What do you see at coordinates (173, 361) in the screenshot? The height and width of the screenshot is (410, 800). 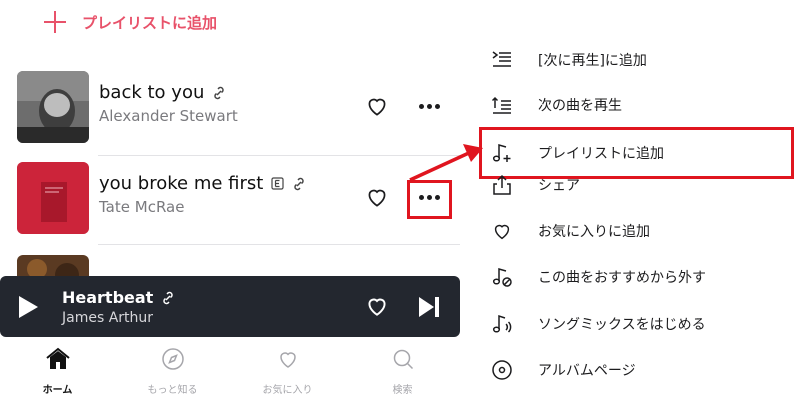 I see `compass-icon` at bounding box center [173, 361].